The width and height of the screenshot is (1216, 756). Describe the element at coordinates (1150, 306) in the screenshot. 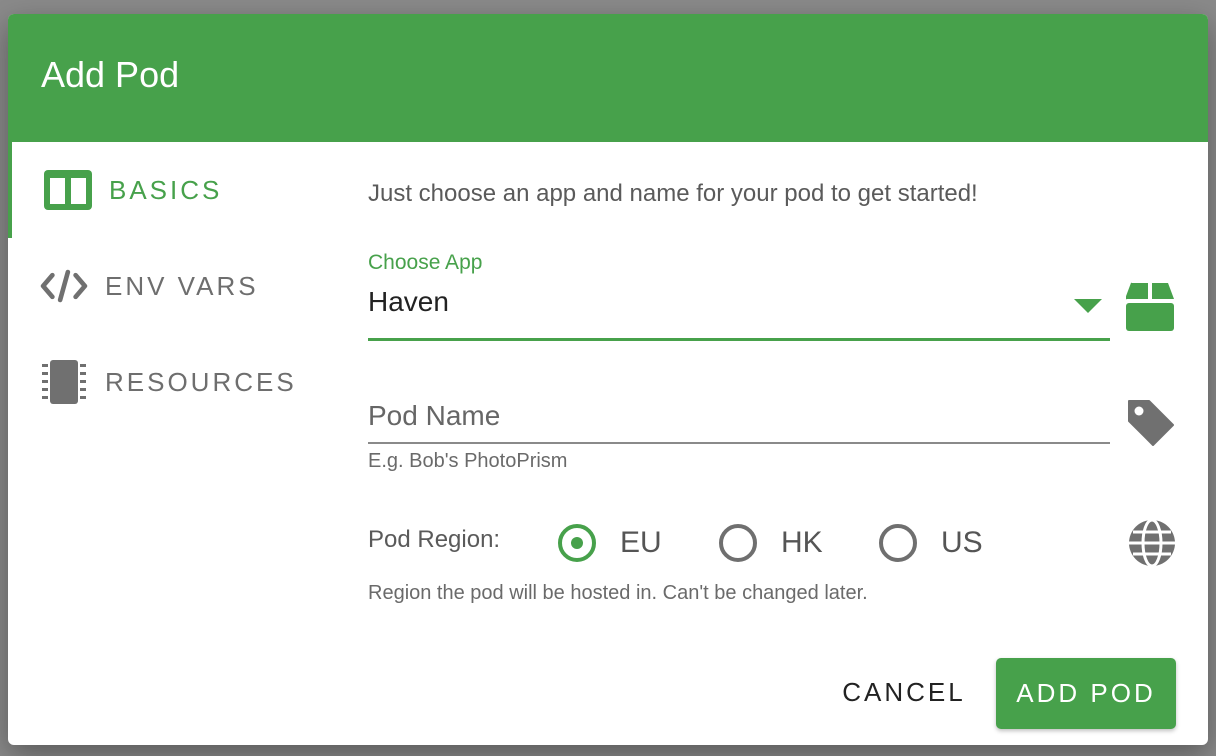

I see `package-icon` at that location.